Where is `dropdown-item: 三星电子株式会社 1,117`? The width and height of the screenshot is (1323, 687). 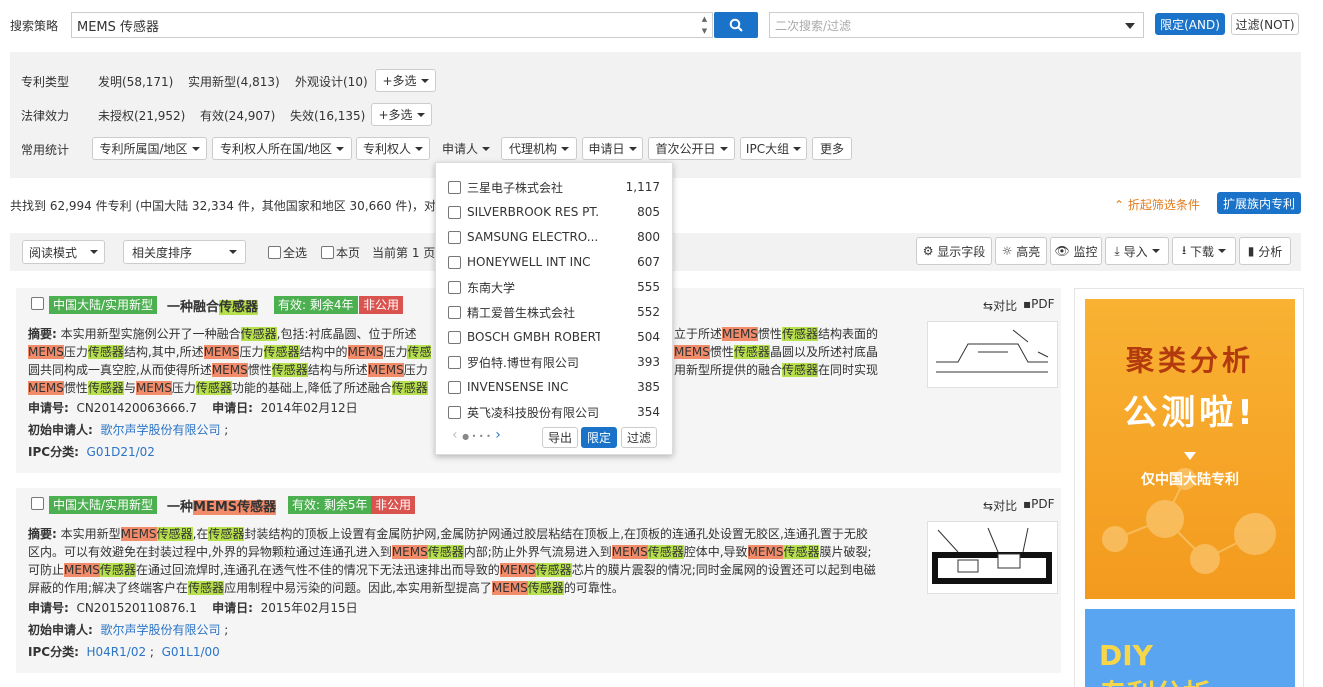
dropdown-item: 三星电子株式会社 1,117 is located at coordinates (554, 187).